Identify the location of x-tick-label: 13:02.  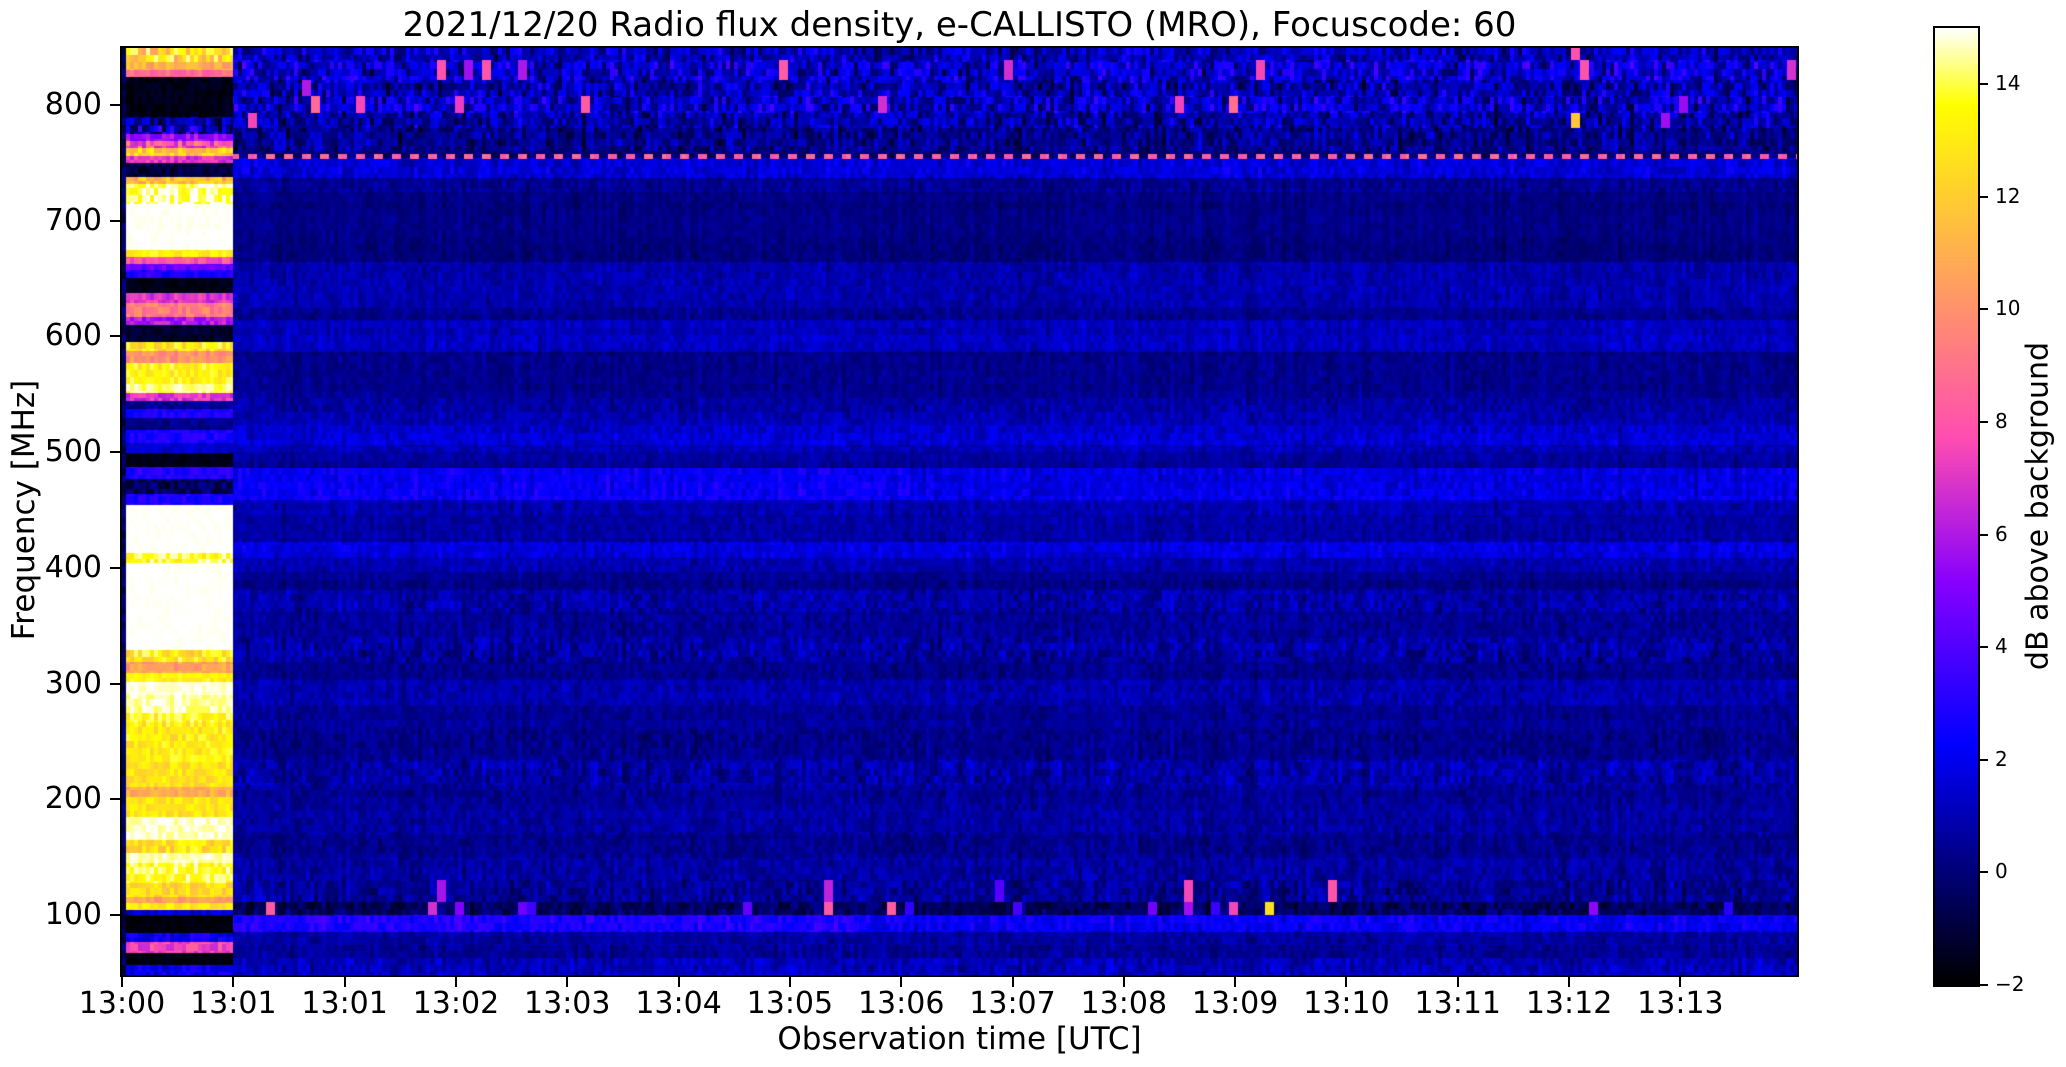
(456, 1003).